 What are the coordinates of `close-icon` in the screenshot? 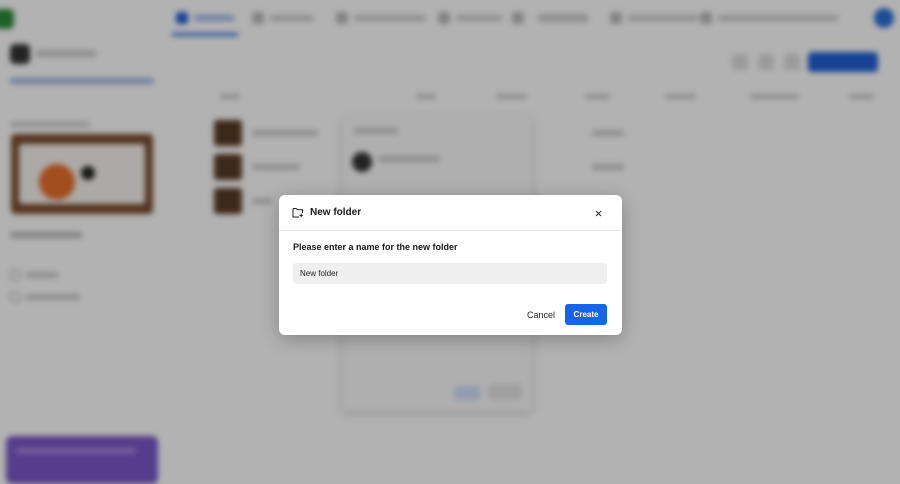 It's located at (598, 213).